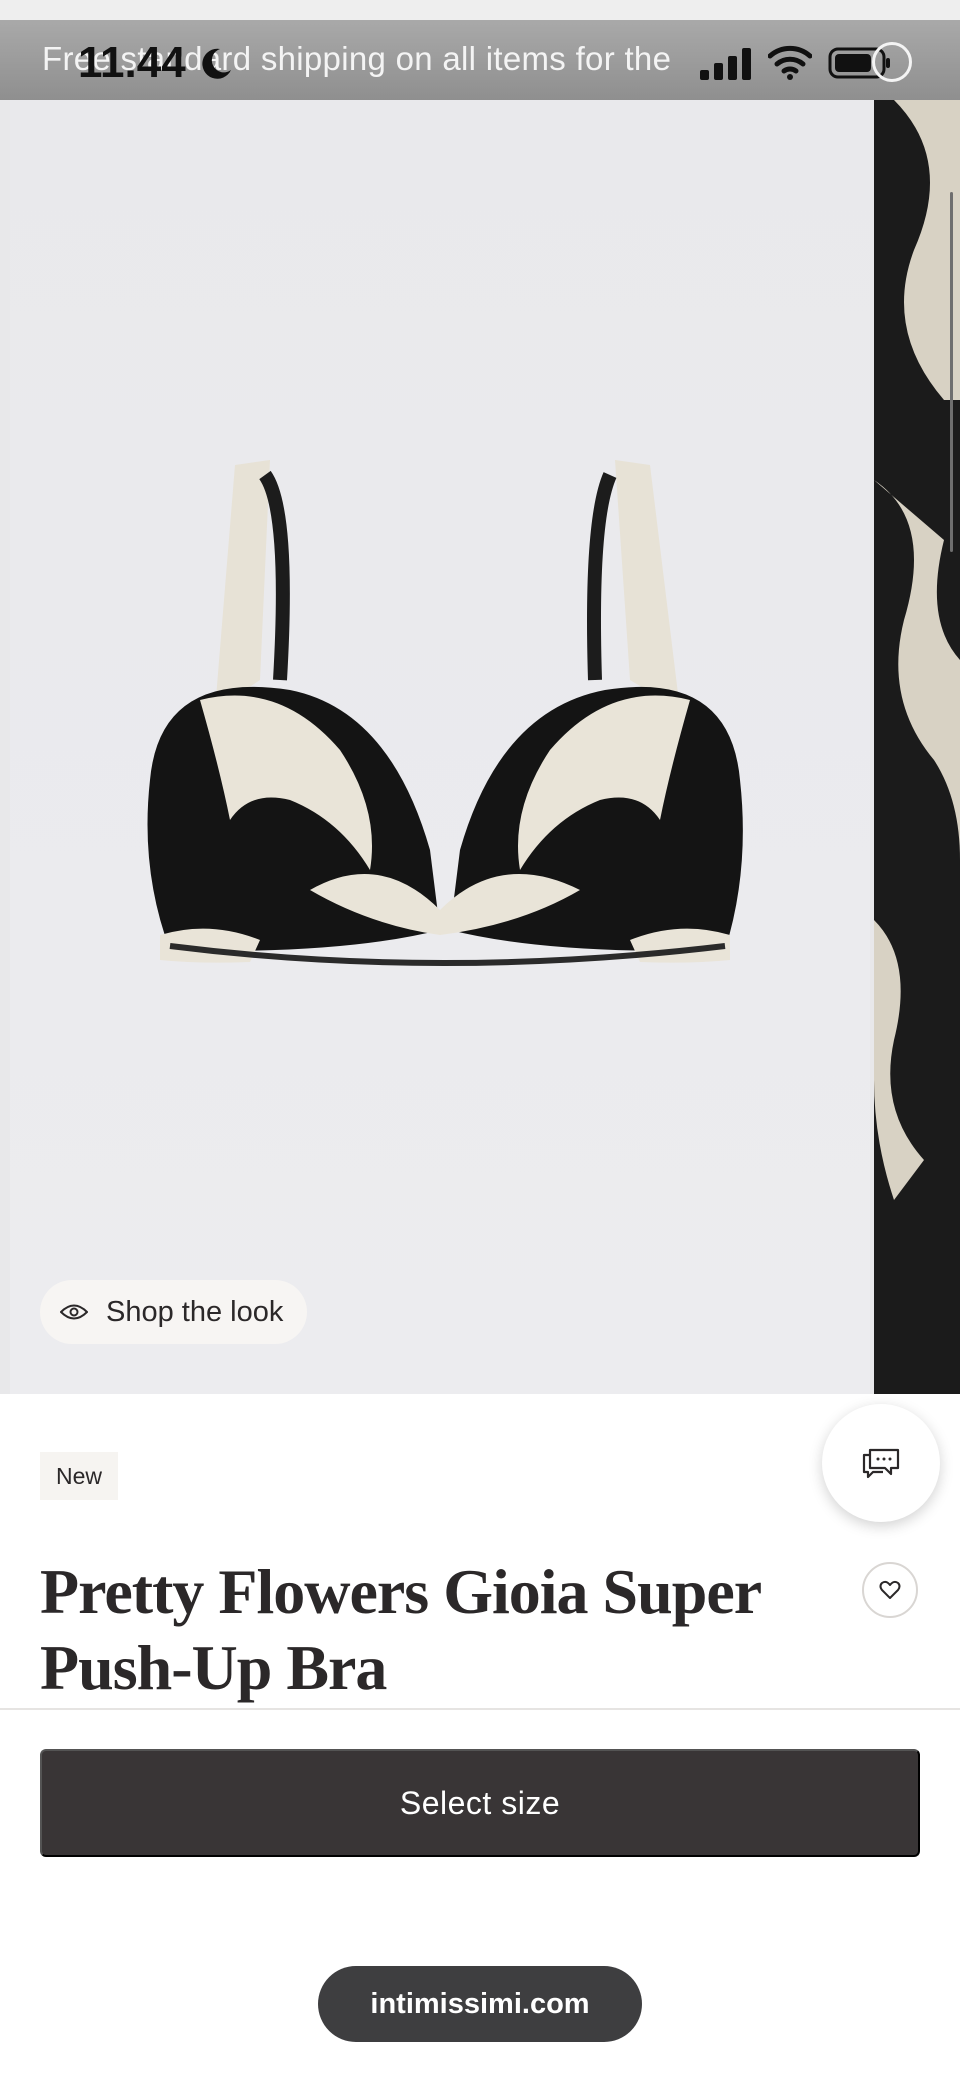 The image size is (960, 2078). I want to click on signal-icon, so click(725, 64).